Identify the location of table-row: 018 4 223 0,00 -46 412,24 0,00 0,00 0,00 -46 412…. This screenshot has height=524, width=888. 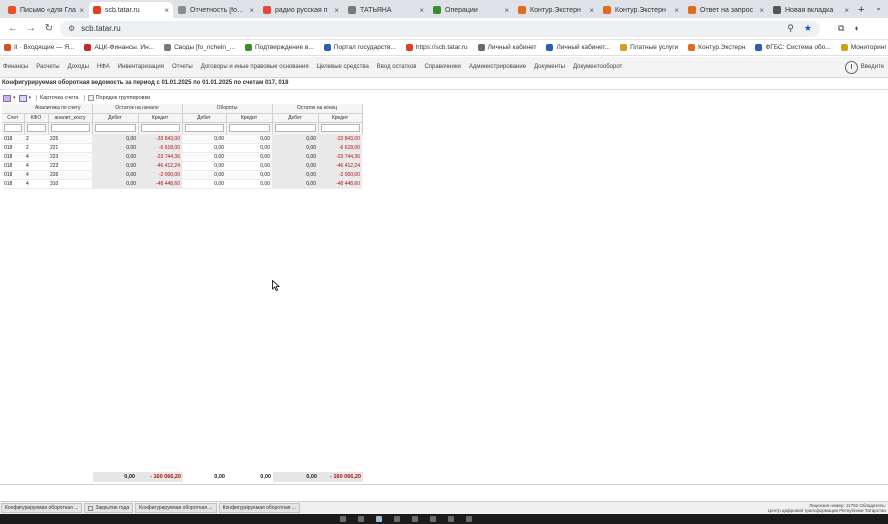
(182, 166).